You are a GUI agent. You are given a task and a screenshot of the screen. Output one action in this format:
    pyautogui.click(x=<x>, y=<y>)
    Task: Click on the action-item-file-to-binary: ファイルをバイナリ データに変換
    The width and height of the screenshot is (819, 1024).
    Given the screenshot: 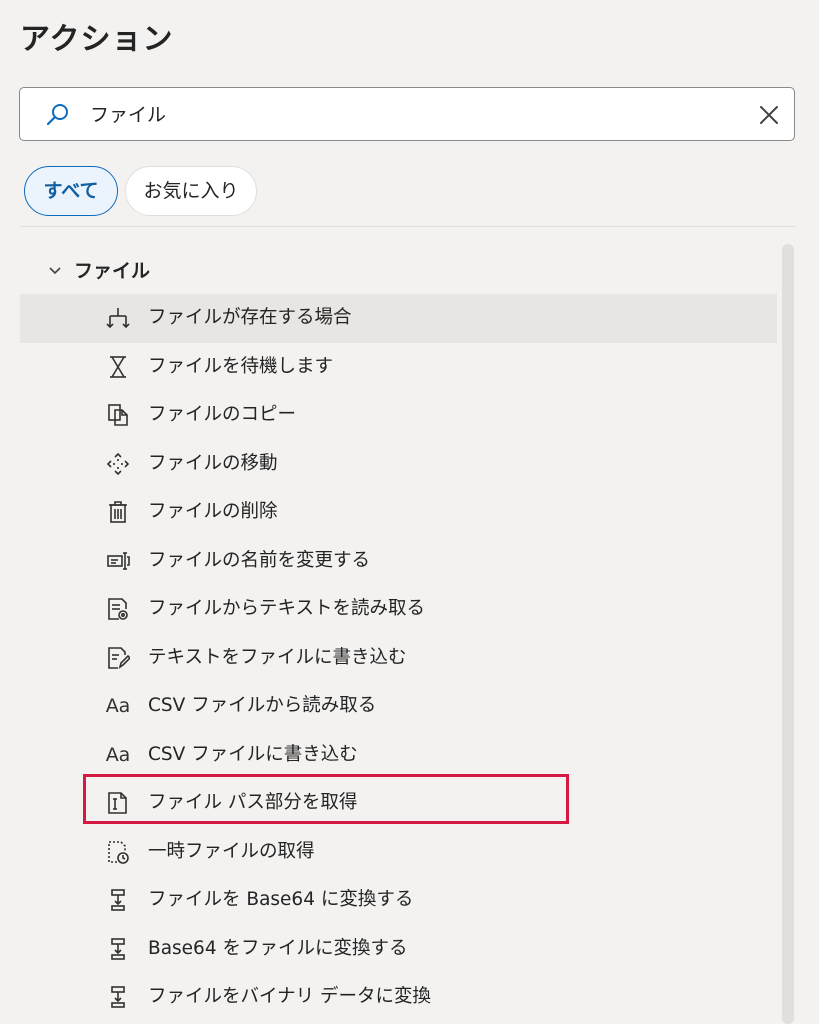 What is the action you would take?
    pyautogui.click(x=398, y=997)
    